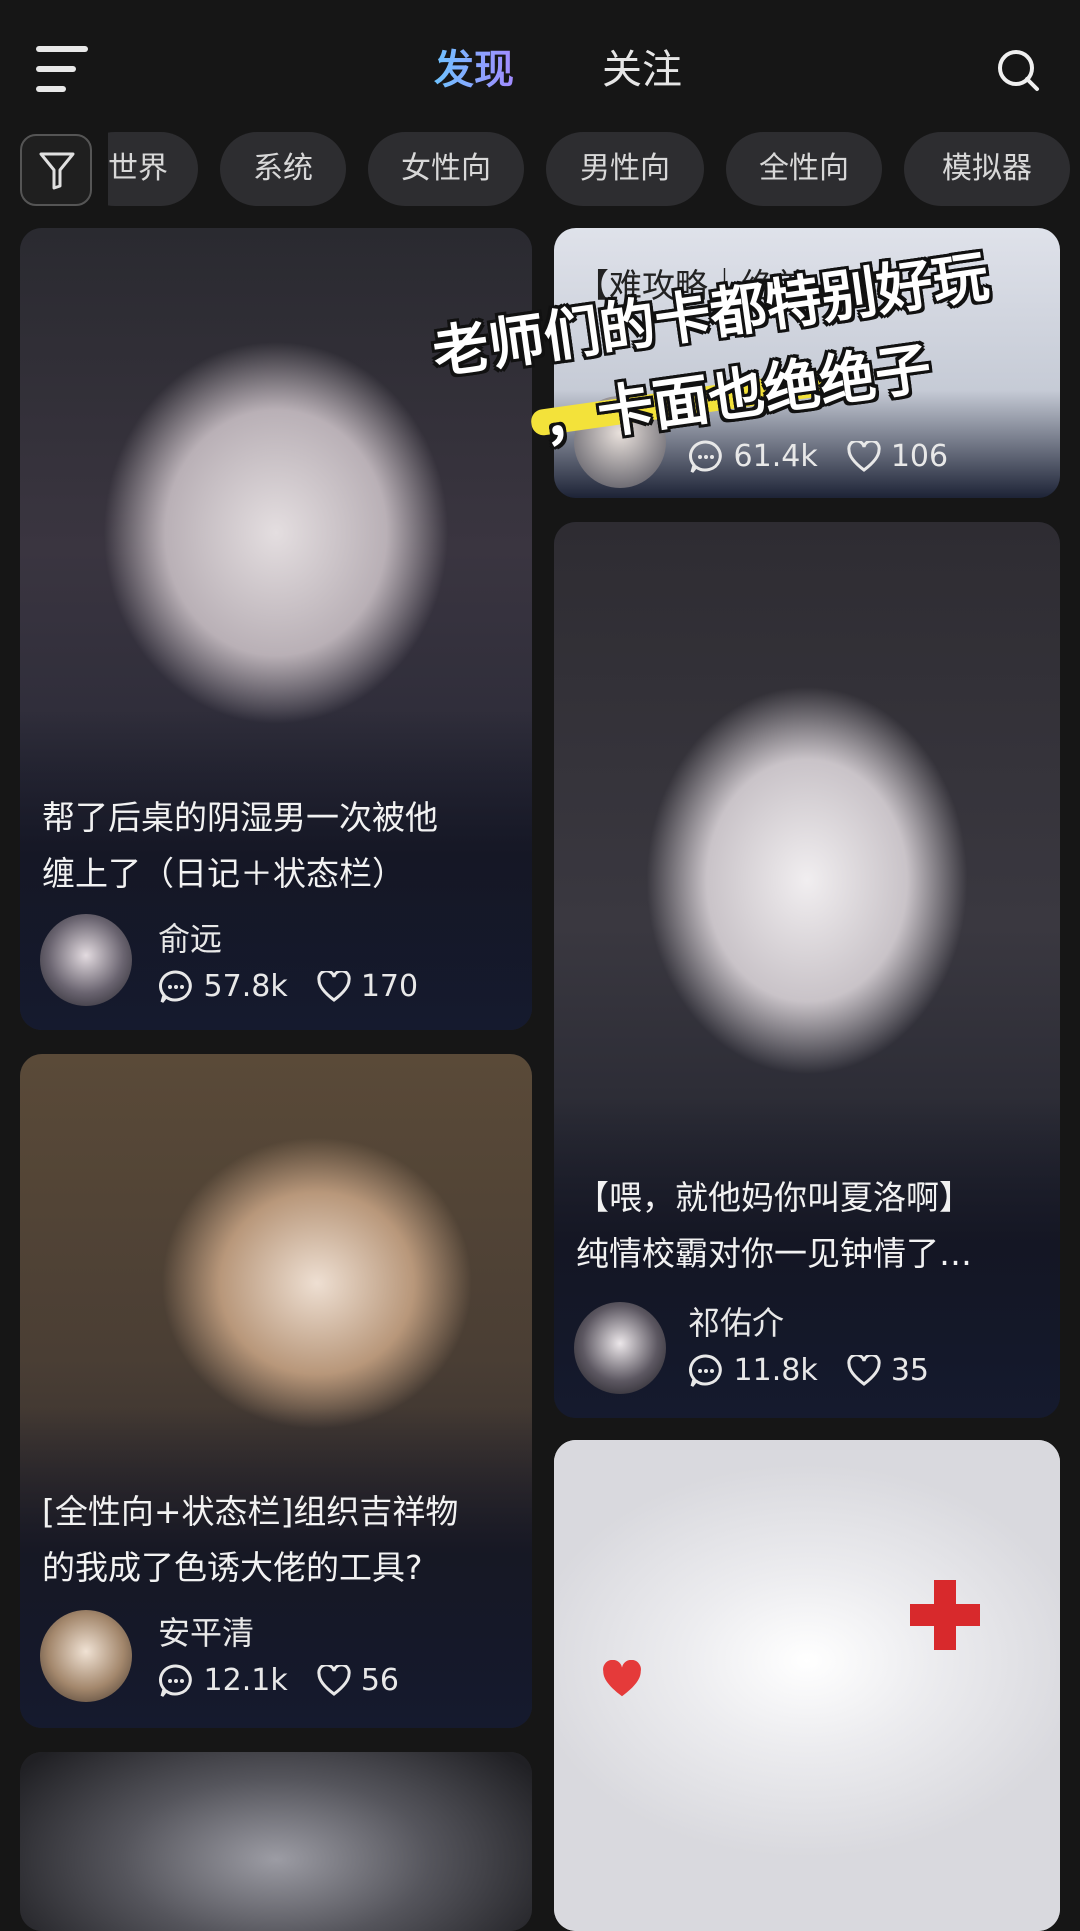 This screenshot has width=1080, height=1931. I want to click on comment-count: 57.8k, so click(245, 986).